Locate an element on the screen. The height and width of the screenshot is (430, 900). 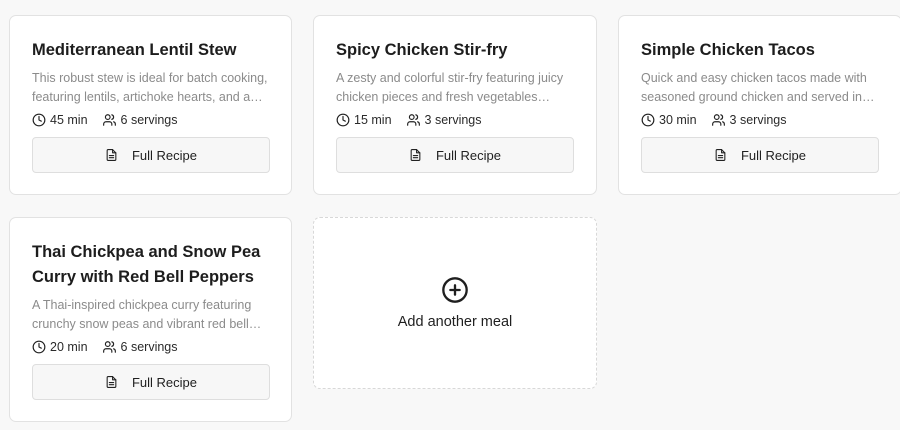
meal-meta: 15 min 3 servings is located at coordinates (455, 120).